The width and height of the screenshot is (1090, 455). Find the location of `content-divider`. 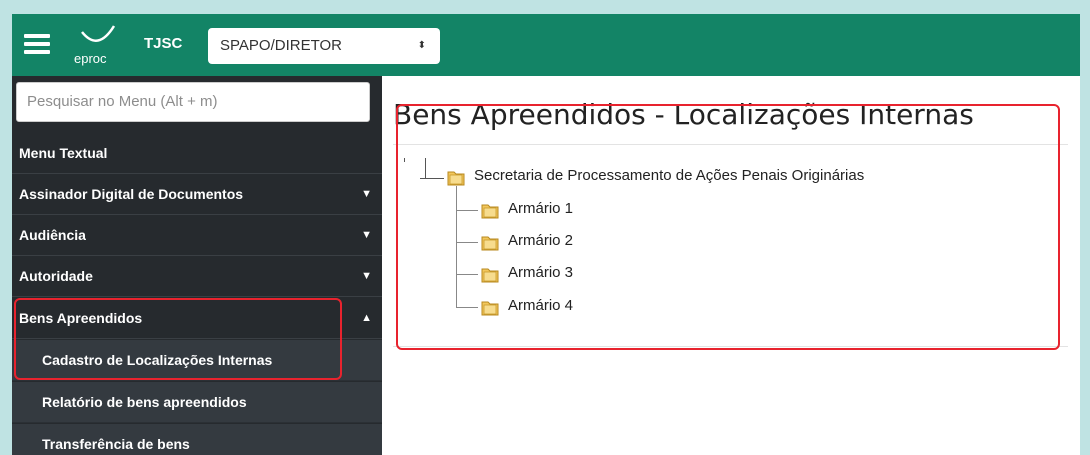

content-divider is located at coordinates (730, 346).